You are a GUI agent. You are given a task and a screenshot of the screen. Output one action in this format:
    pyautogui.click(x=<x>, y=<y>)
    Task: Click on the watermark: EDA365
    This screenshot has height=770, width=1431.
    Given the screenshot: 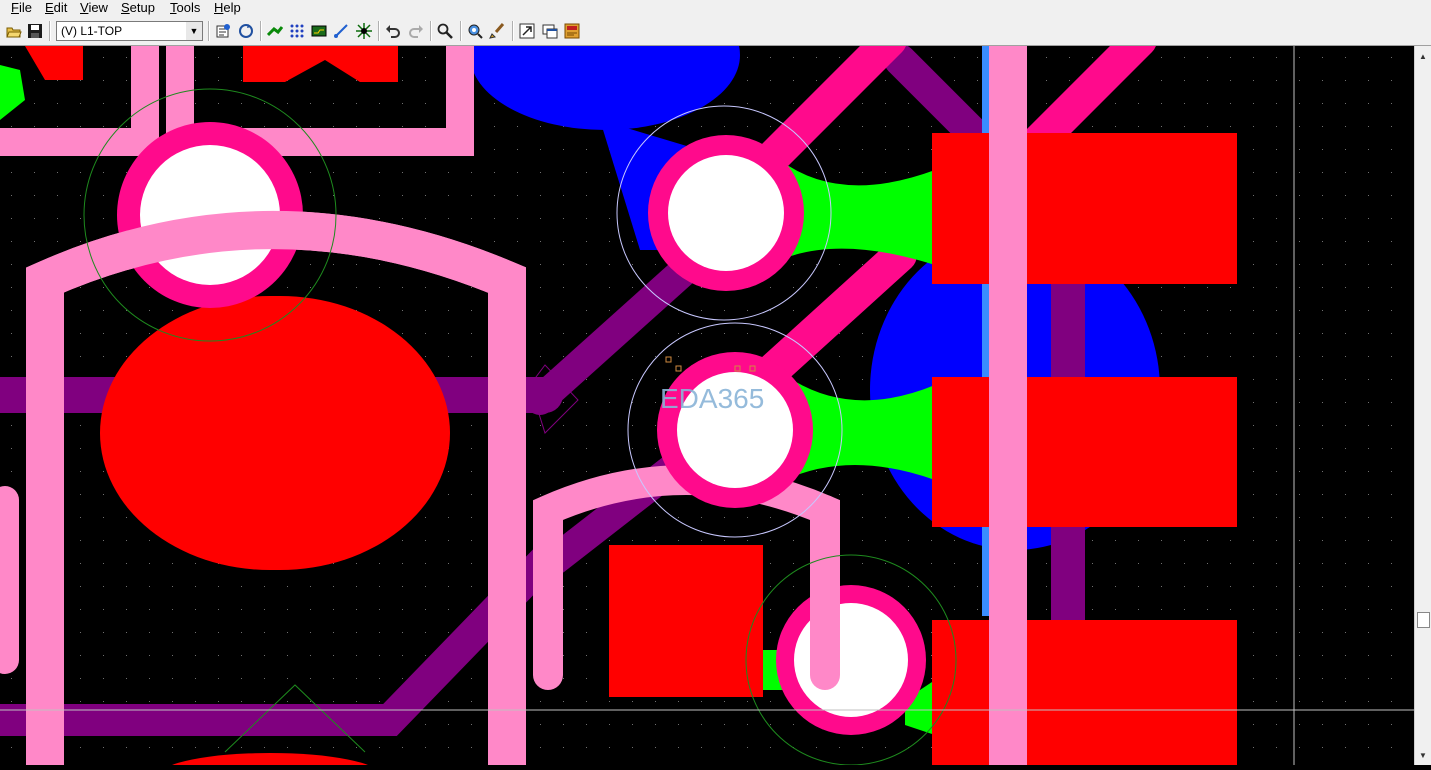 What is the action you would take?
    pyautogui.click(x=712, y=398)
    